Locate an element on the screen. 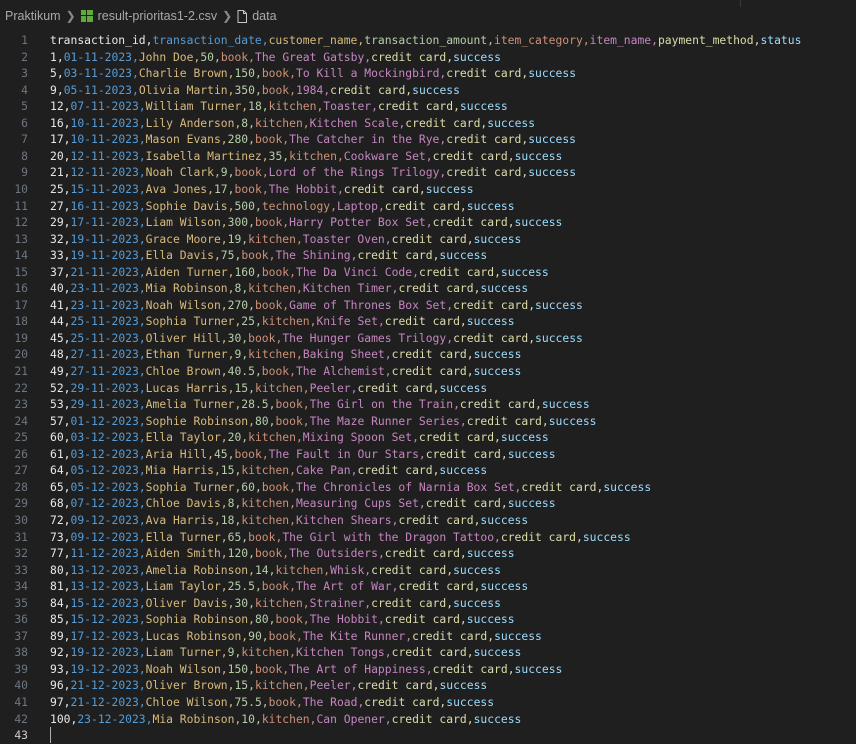 This screenshot has width=856, height=744. csv-cell: item_name is located at coordinates (620, 40).